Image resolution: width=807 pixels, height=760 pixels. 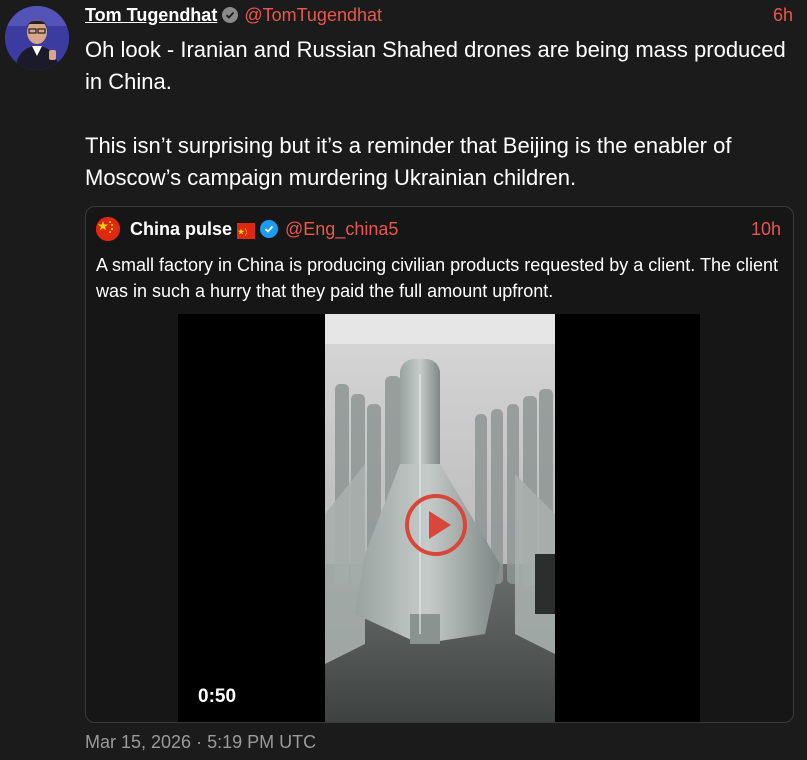 What do you see at coordinates (108, 229) in the screenshot?
I see `quoted-author-avatar` at bounding box center [108, 229].